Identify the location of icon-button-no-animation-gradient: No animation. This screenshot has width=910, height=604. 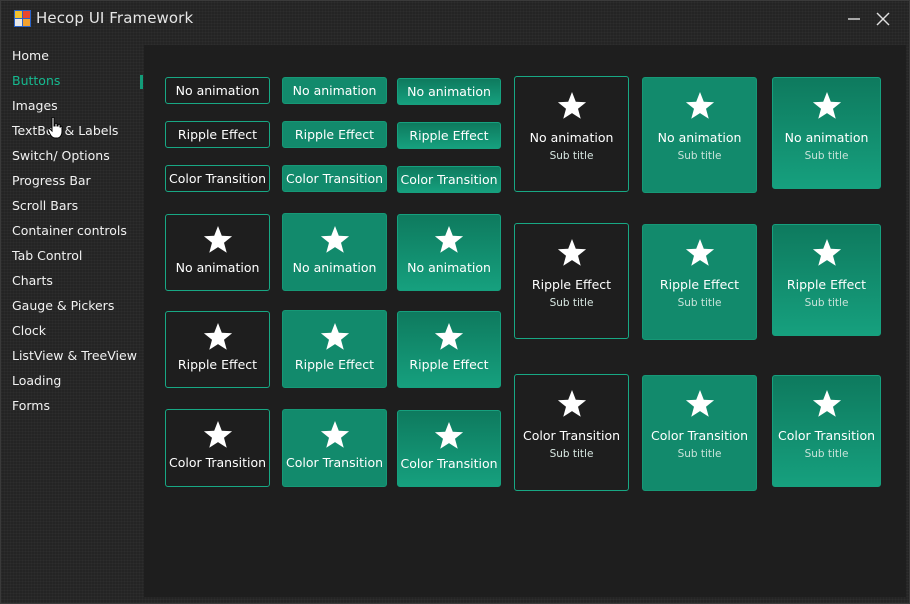
(449, 252).